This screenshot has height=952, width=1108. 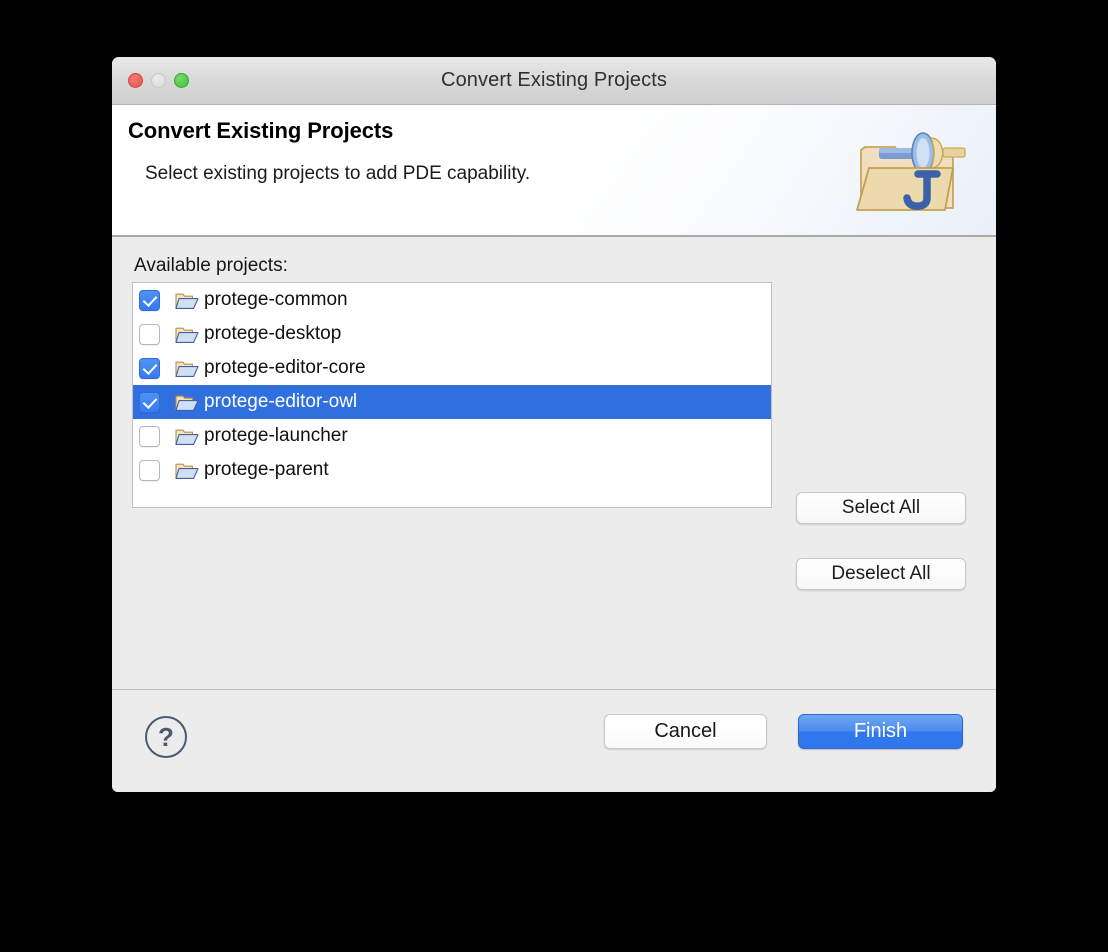 I want to click on help-icon: ?, so click(x=166, y=737).